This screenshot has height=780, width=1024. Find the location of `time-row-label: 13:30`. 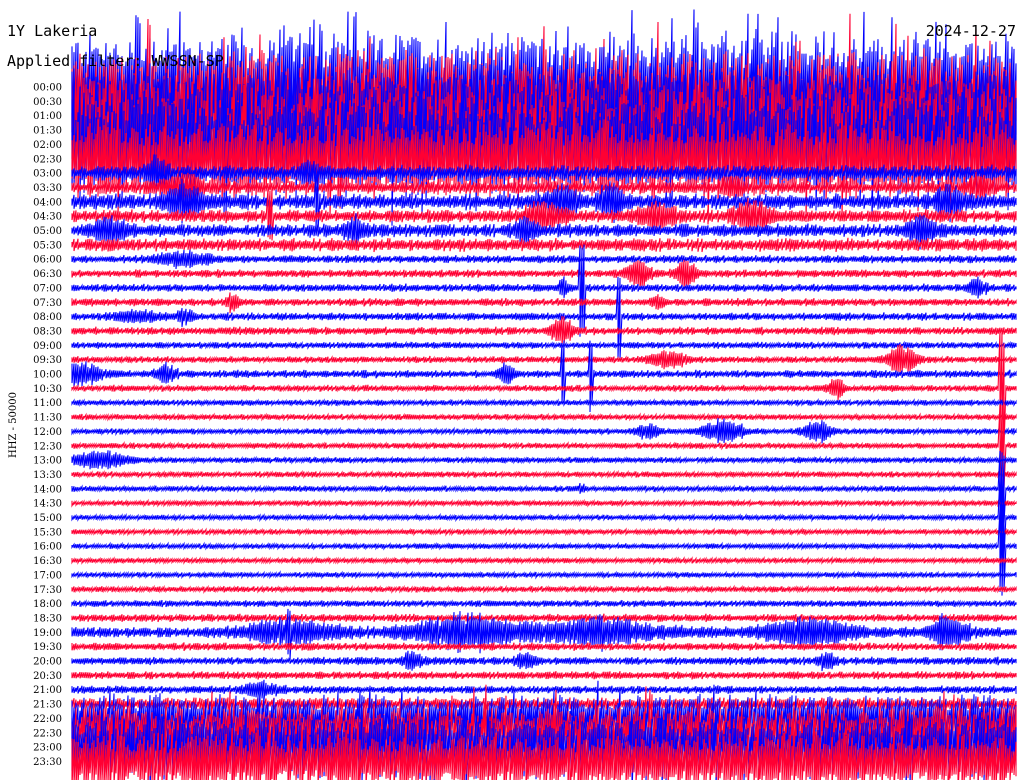

time-row-label: 13:30 is located at coordinates (47, 475).